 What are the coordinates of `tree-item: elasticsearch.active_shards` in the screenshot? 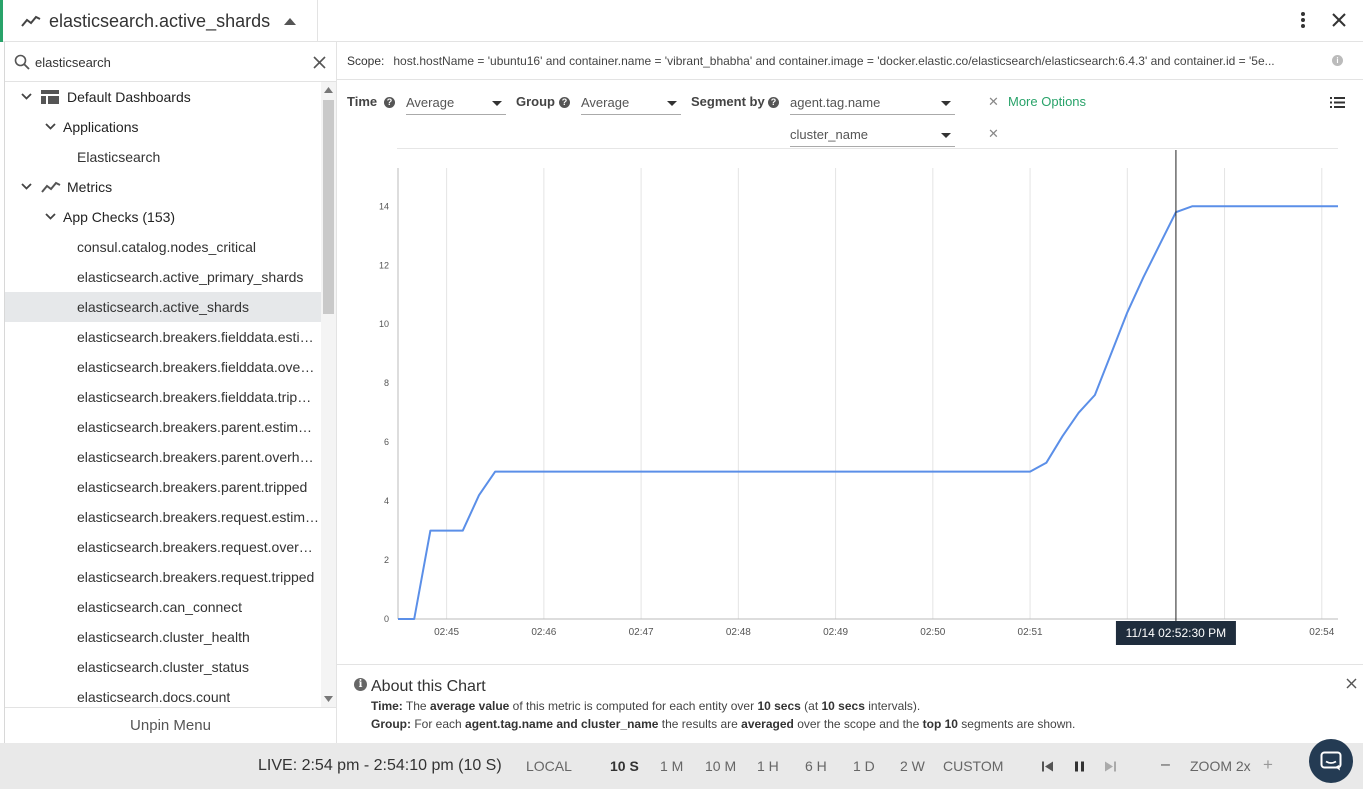 It's located at (163, 307).